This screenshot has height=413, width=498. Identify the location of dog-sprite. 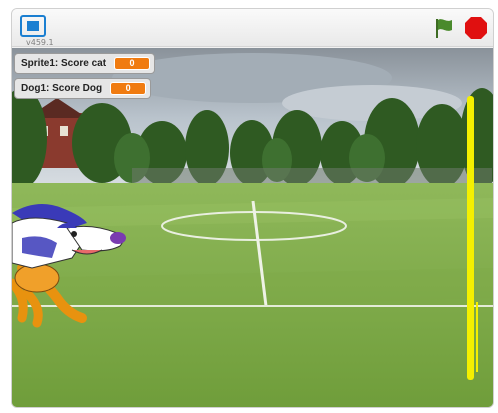
(69, 243).